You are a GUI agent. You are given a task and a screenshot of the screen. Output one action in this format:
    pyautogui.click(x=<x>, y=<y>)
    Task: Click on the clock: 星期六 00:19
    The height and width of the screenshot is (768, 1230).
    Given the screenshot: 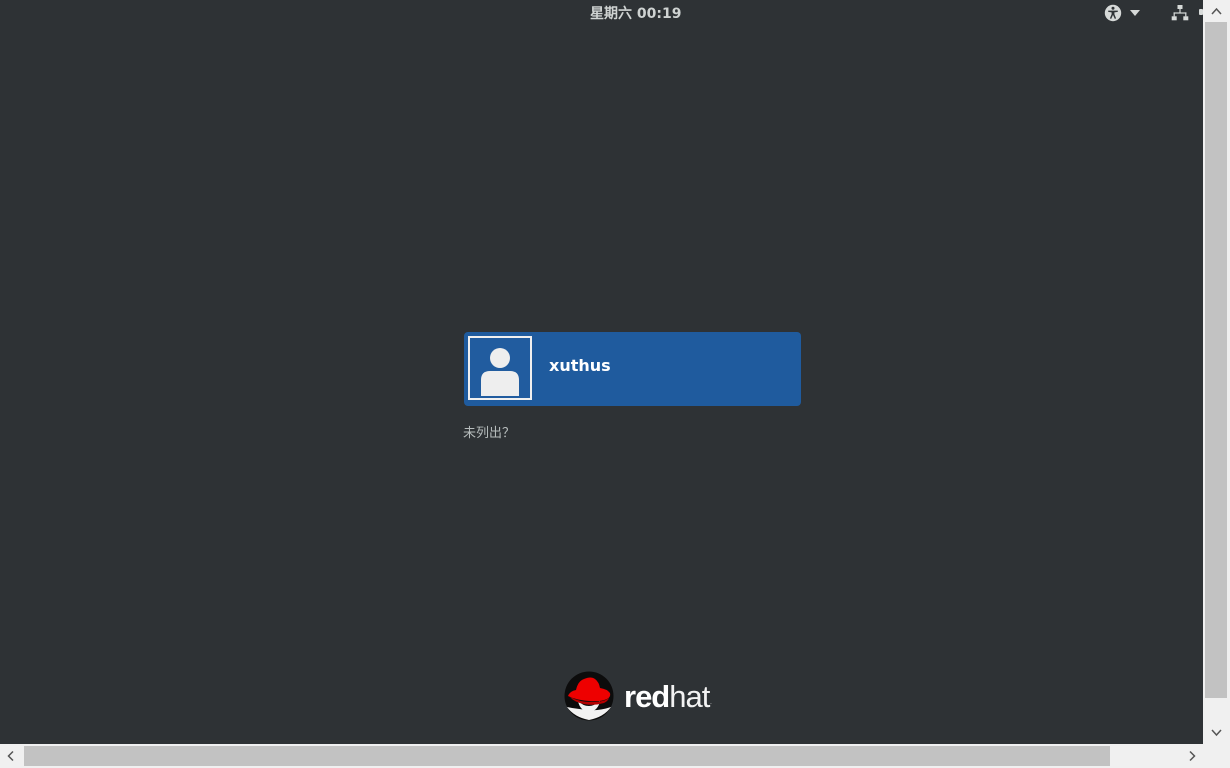 What is the action you would take?
    pyautogui.click(x=635, y=13)
    